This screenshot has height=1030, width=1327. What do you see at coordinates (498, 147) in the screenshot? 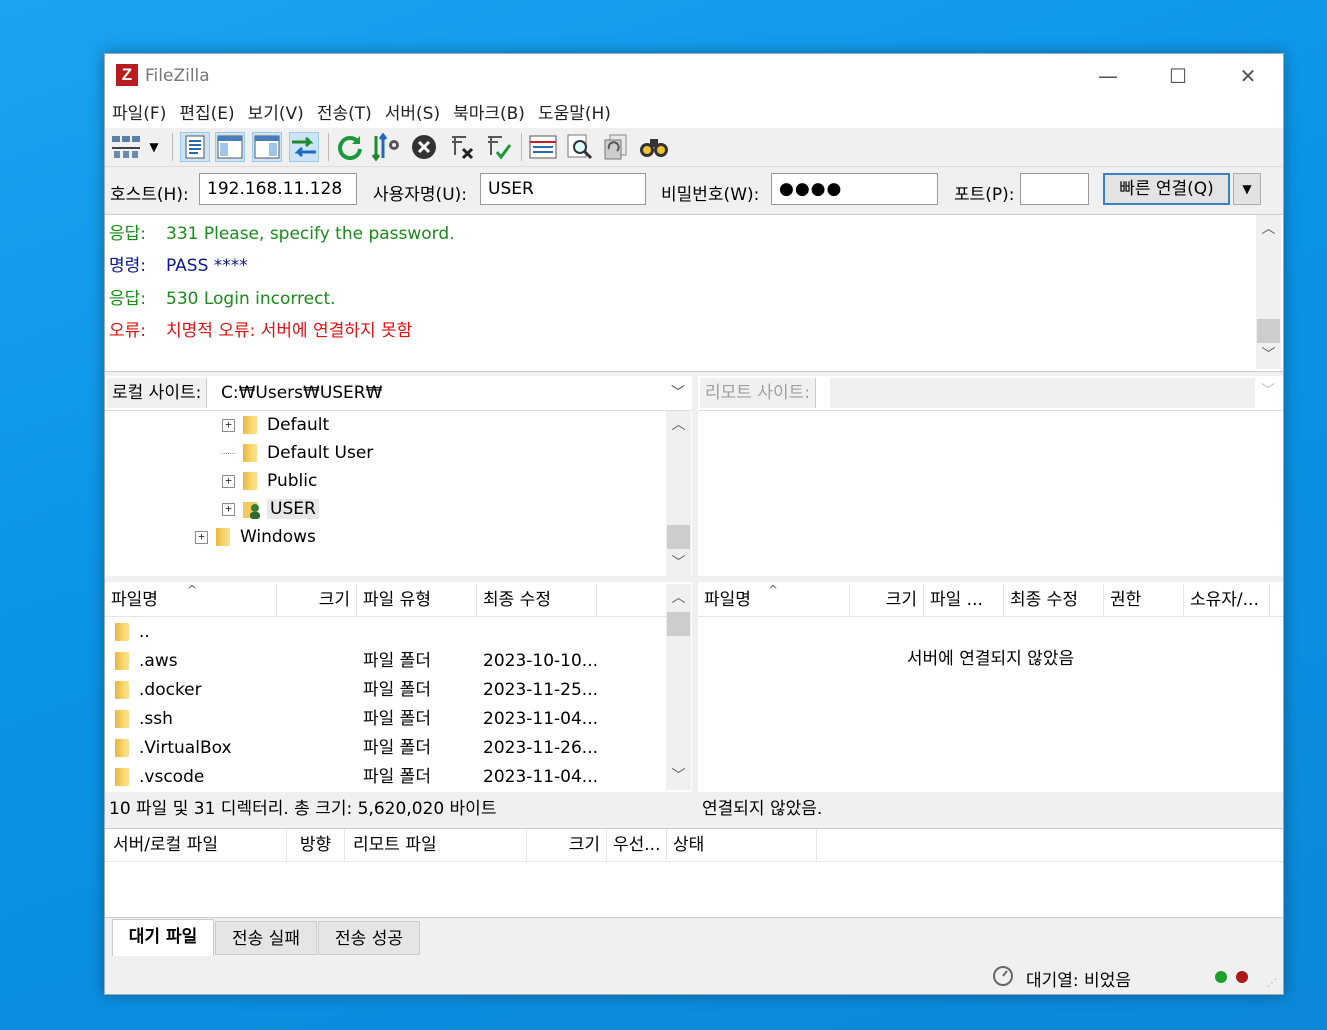
I see `reconnect-icon` at bounding box center [498, 147].